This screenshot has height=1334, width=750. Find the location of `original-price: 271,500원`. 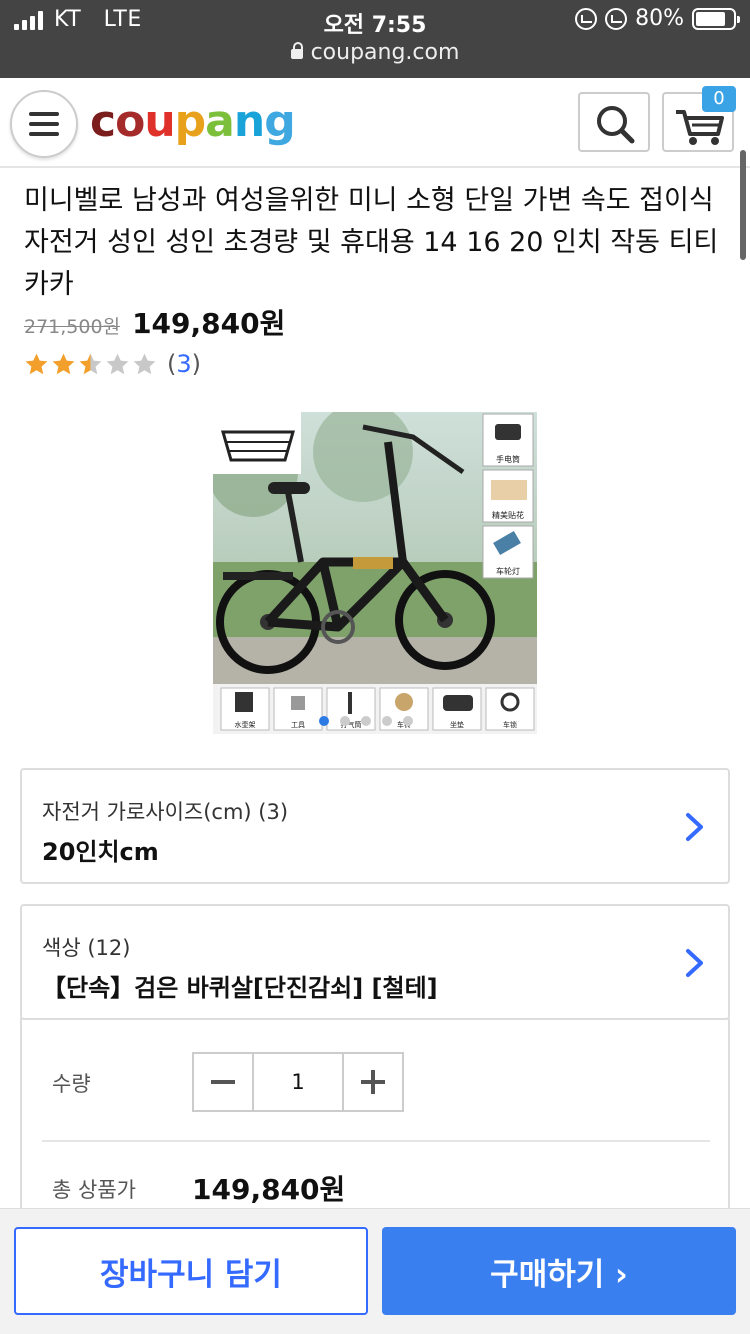

original-price: 271,500원 is located at coordinates (72, 327).